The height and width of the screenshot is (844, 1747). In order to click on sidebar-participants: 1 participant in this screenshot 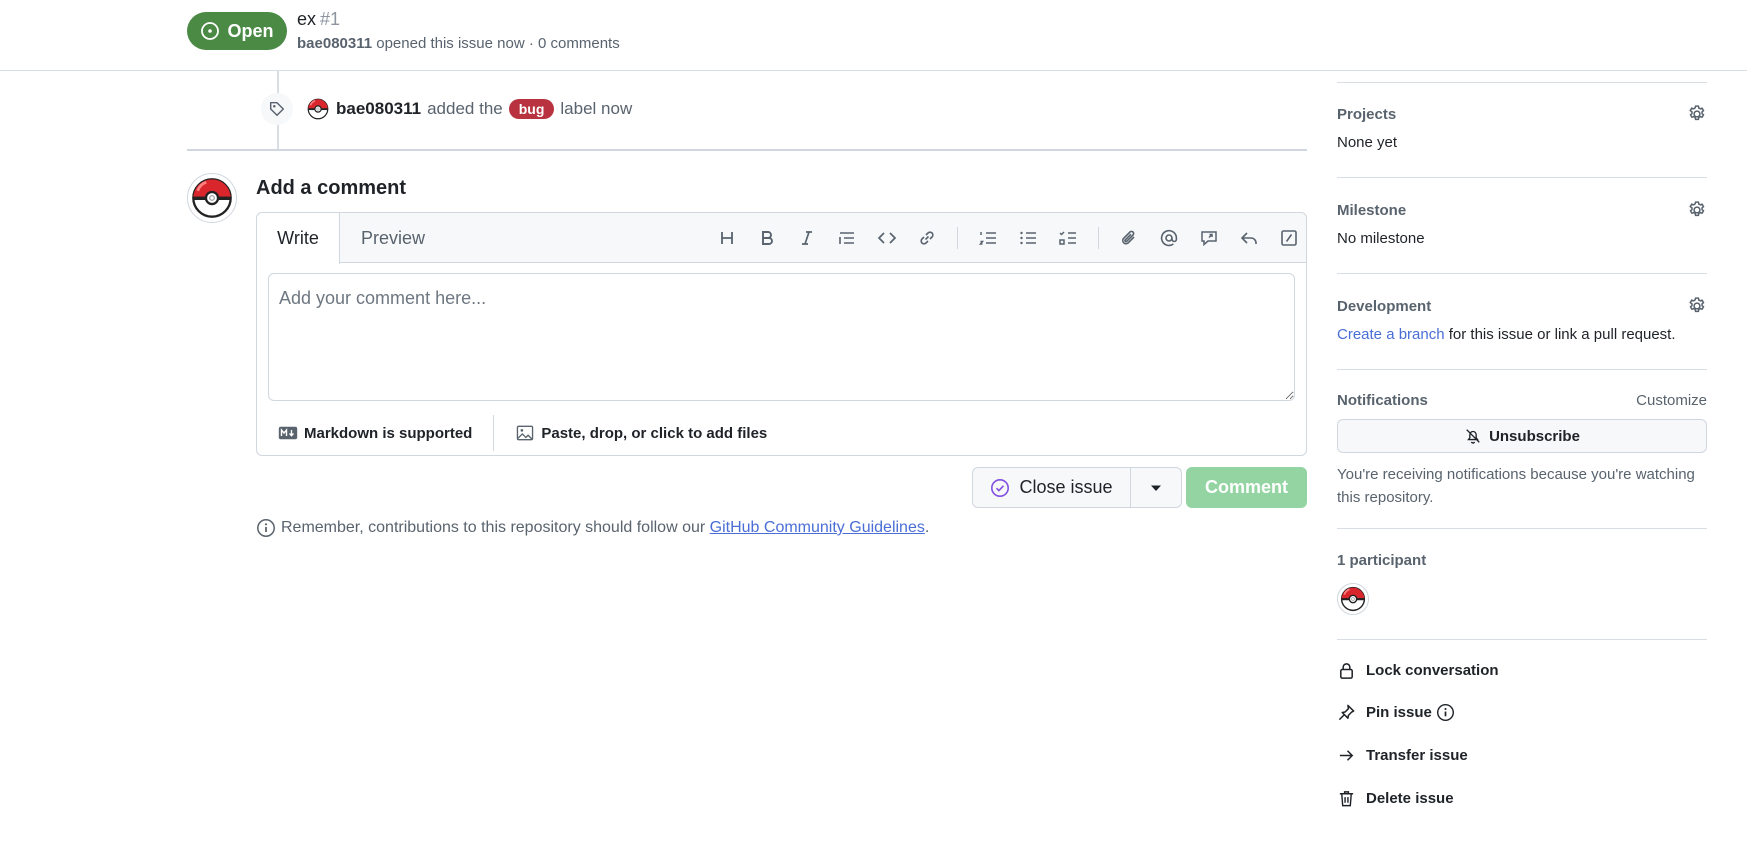, I will do `click(1522, 583)`.